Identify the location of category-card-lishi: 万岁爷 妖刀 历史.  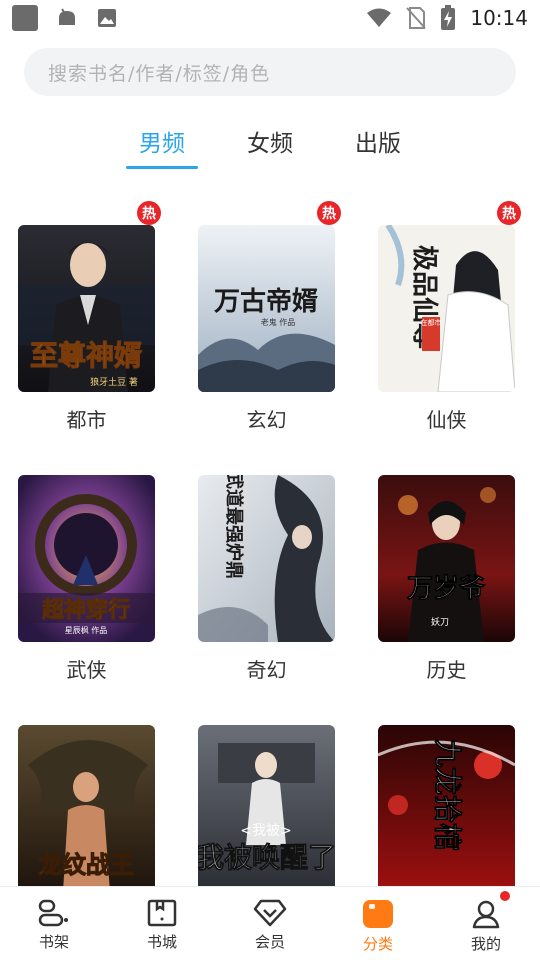
(446, 579).